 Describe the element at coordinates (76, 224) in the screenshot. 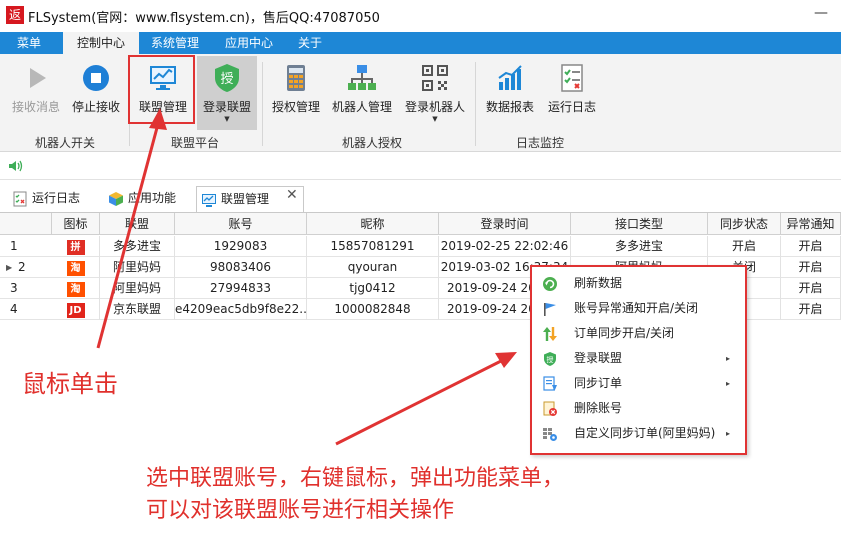

I see `table-header: 图标` at that location.